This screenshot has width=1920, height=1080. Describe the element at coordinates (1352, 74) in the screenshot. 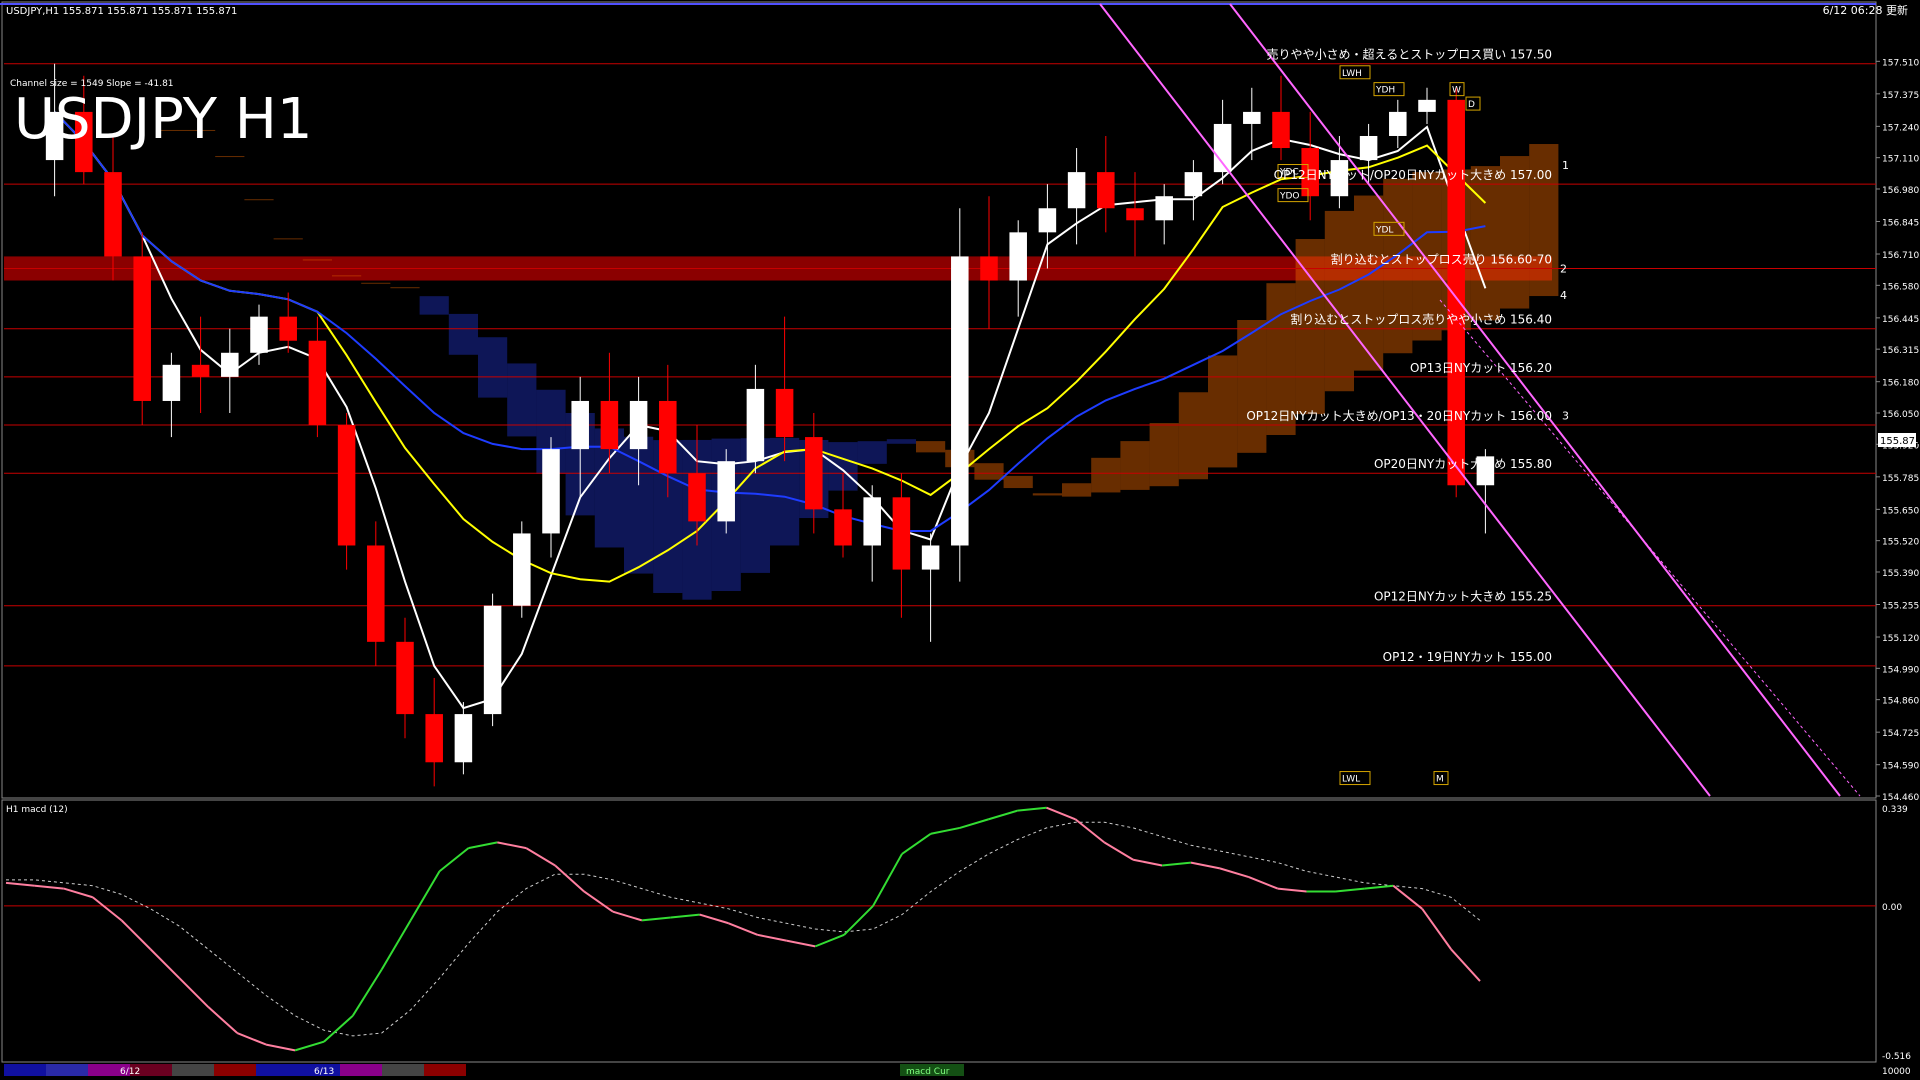

I see `marker-label: LWH` at that location.